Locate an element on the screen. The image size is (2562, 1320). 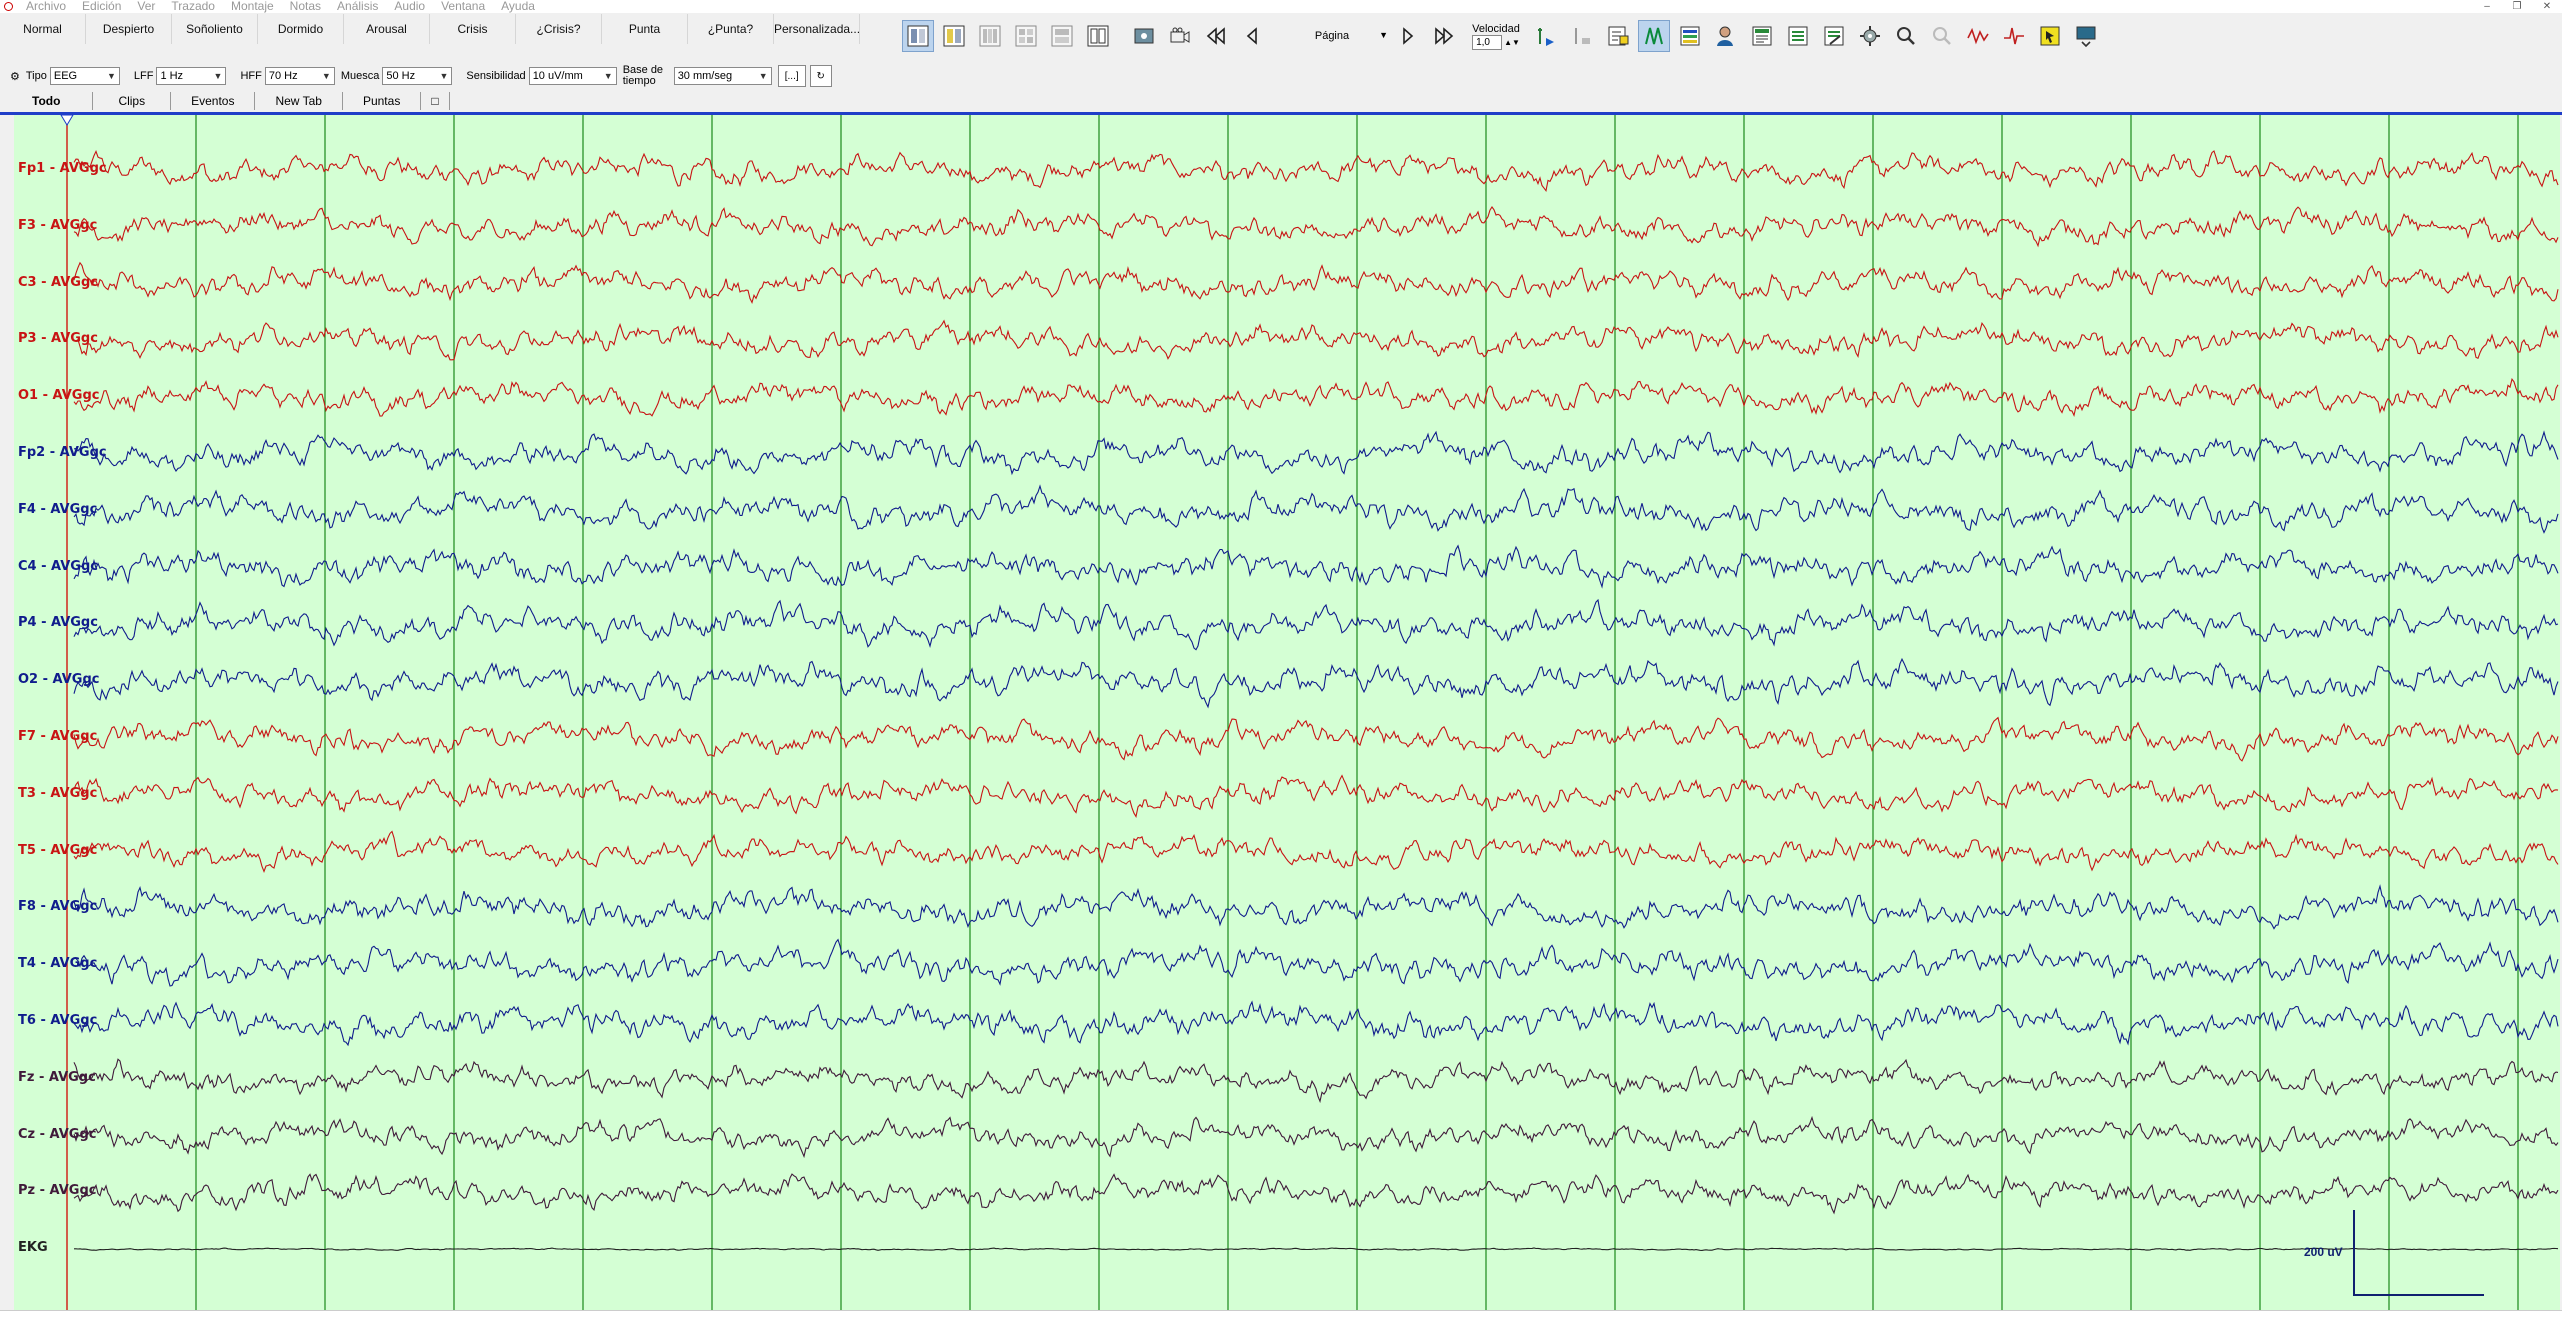
menu-analisis: Análisis is located at coordinates (357, 6).